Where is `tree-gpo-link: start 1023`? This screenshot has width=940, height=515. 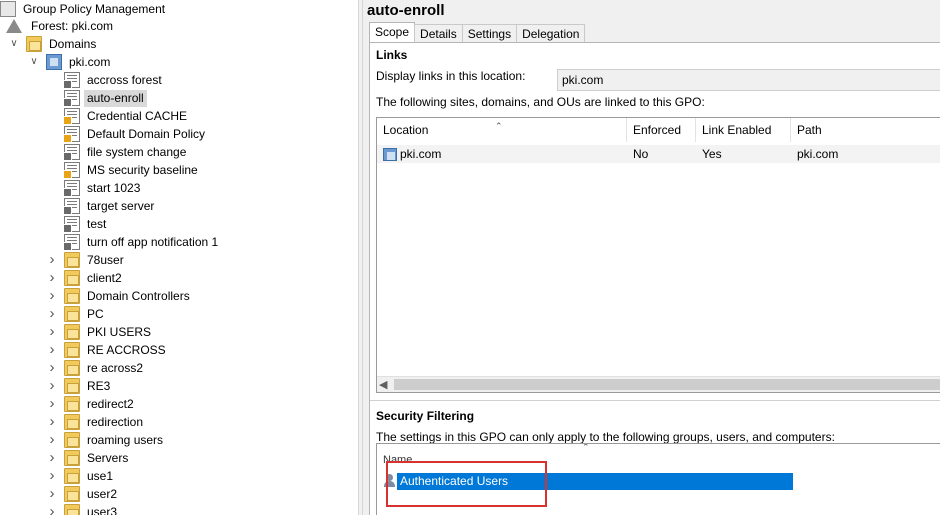 tree-gpo-link: start 1023 is located at coordinates (103, 188).